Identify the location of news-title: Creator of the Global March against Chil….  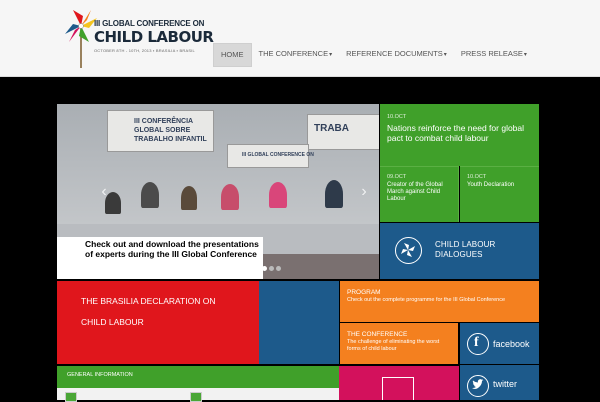
(415, 192).